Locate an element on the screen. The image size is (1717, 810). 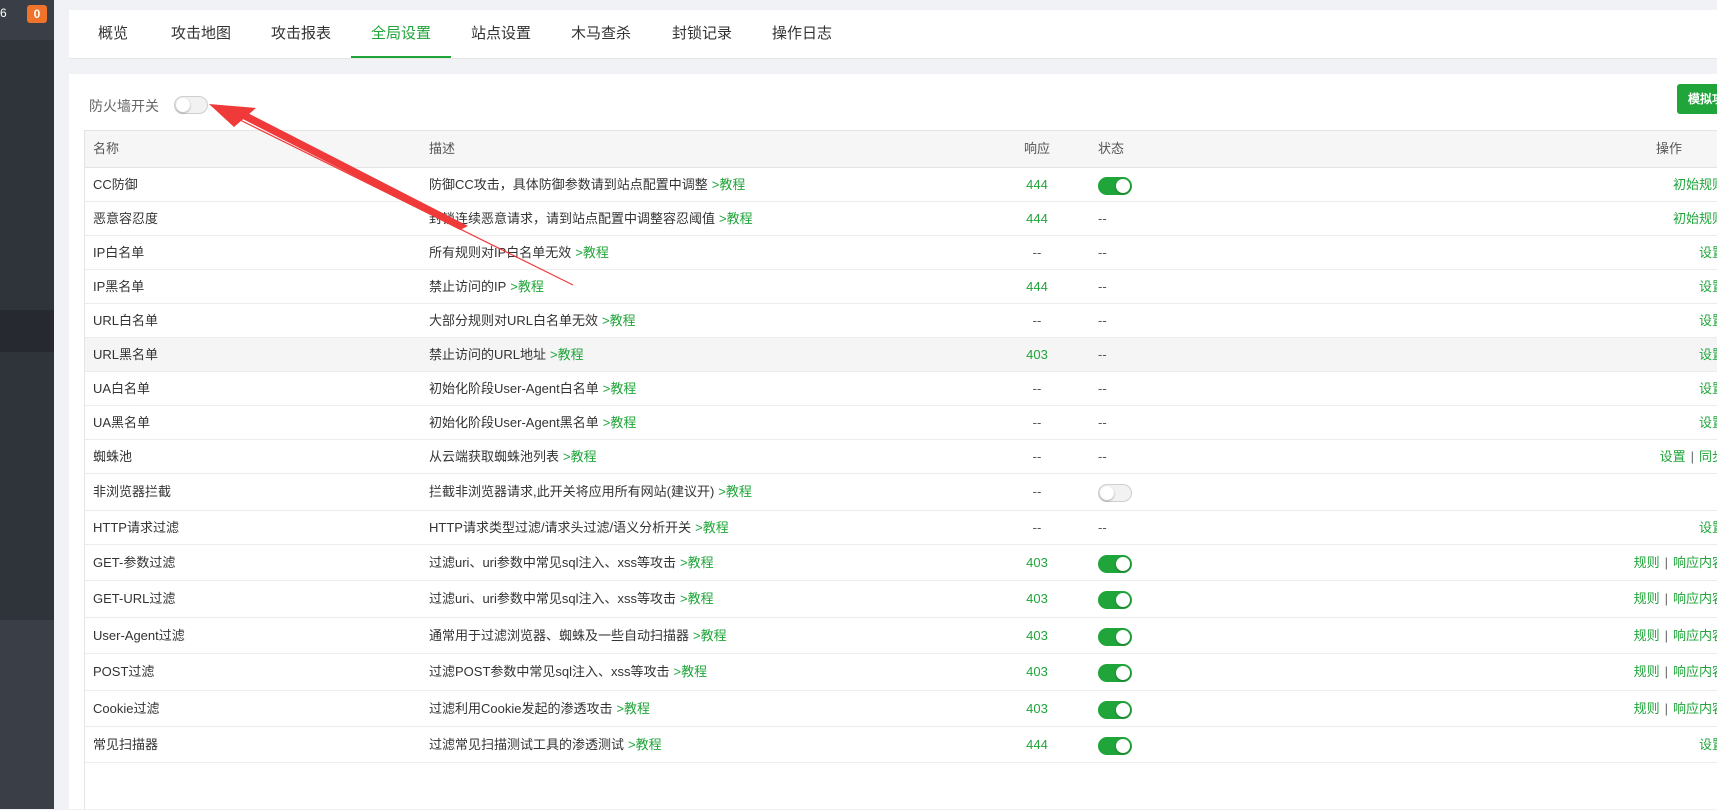
sidebar: 6 0 is located at coordinates (27, 404).